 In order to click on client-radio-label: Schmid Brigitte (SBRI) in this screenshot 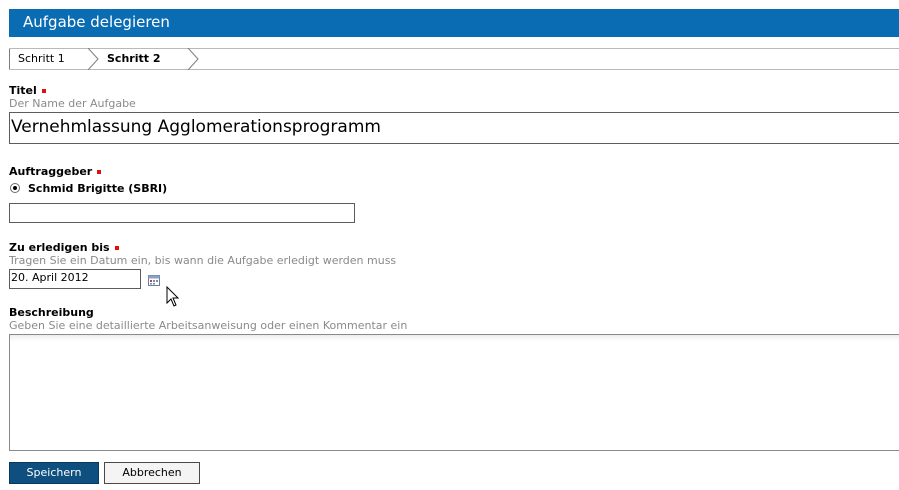, I will do `click(98, 188)`.